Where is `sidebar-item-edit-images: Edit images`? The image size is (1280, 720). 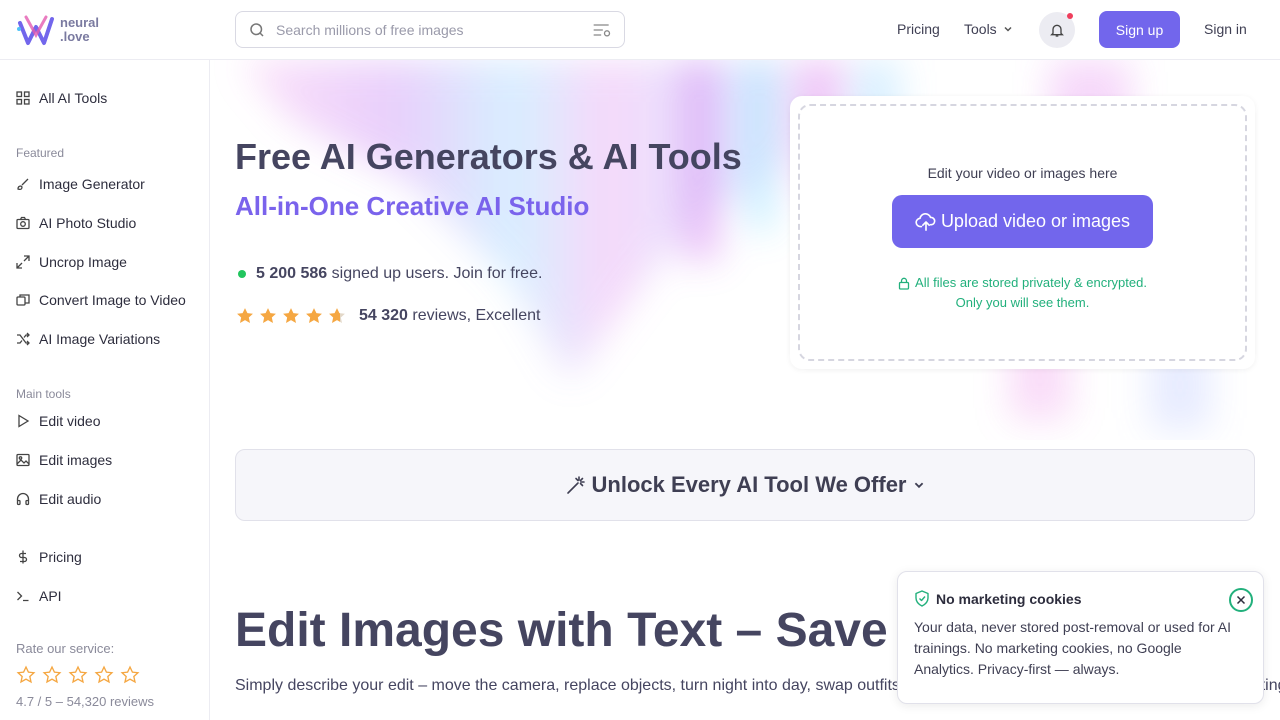 sidebar-item-edit-images: Edit images is located at coordinates (64, 460).